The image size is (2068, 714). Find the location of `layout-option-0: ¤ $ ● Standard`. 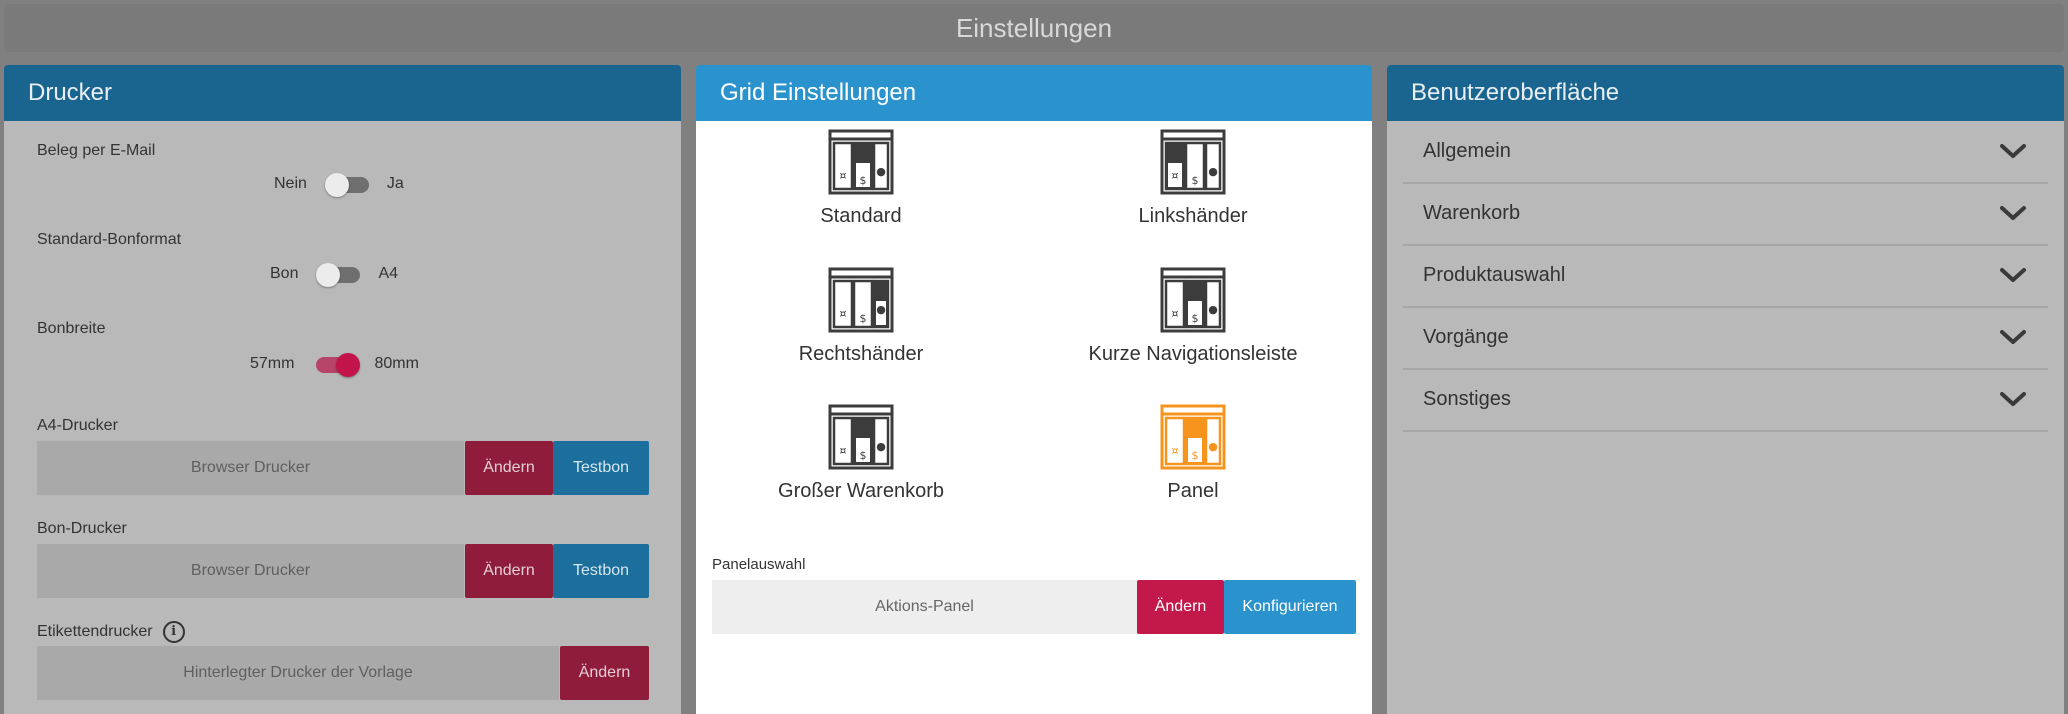

layout-option-0: ¤ $ ● Standard is located at coordinates (861, 178).